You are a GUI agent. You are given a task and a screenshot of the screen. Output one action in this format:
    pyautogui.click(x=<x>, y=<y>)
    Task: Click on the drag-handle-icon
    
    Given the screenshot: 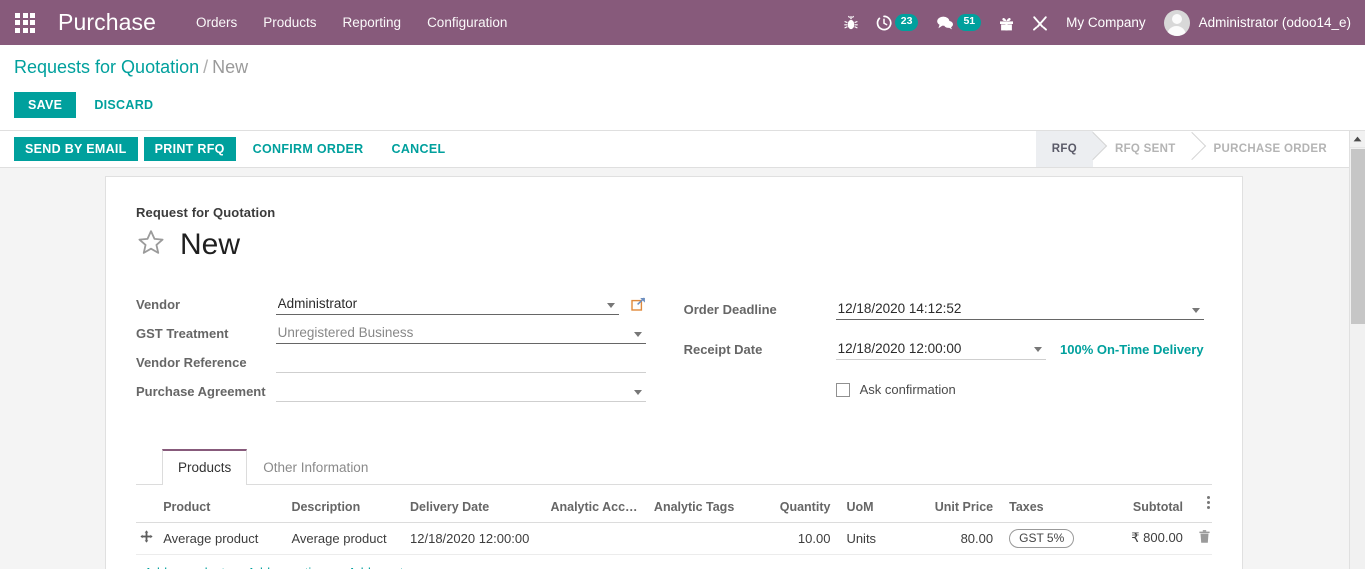 What is the action you would take?
    pyautogui.click(x=147, y=538)
    